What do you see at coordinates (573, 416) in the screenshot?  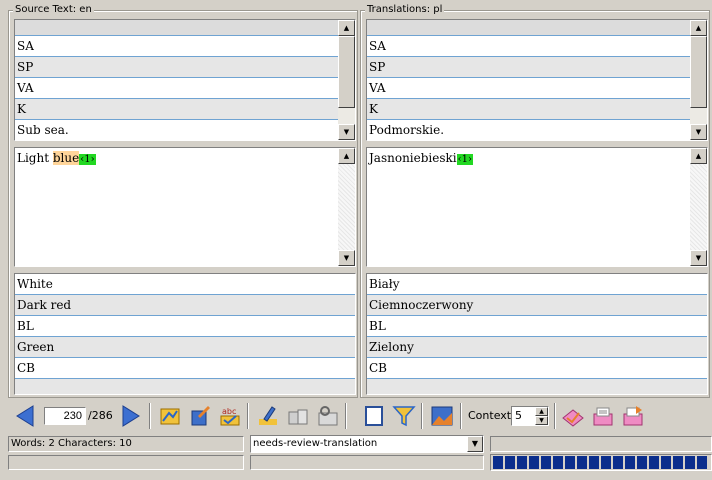 I see `approve-icon` at bounding box center [573, 416].